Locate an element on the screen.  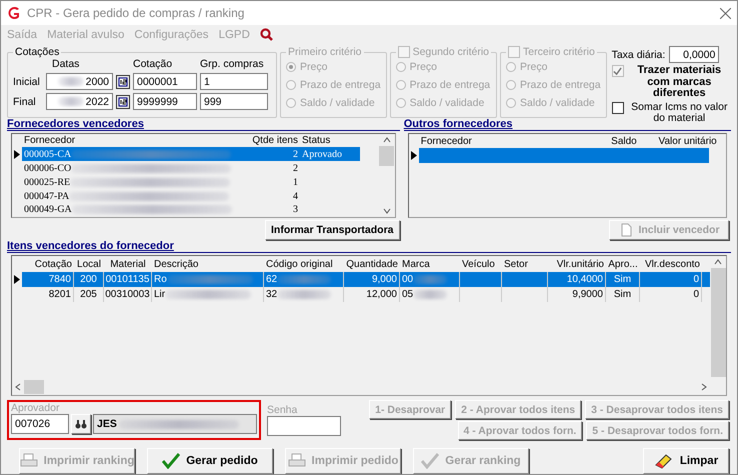
column-header: Descrição is located at coordinates (176, 265).